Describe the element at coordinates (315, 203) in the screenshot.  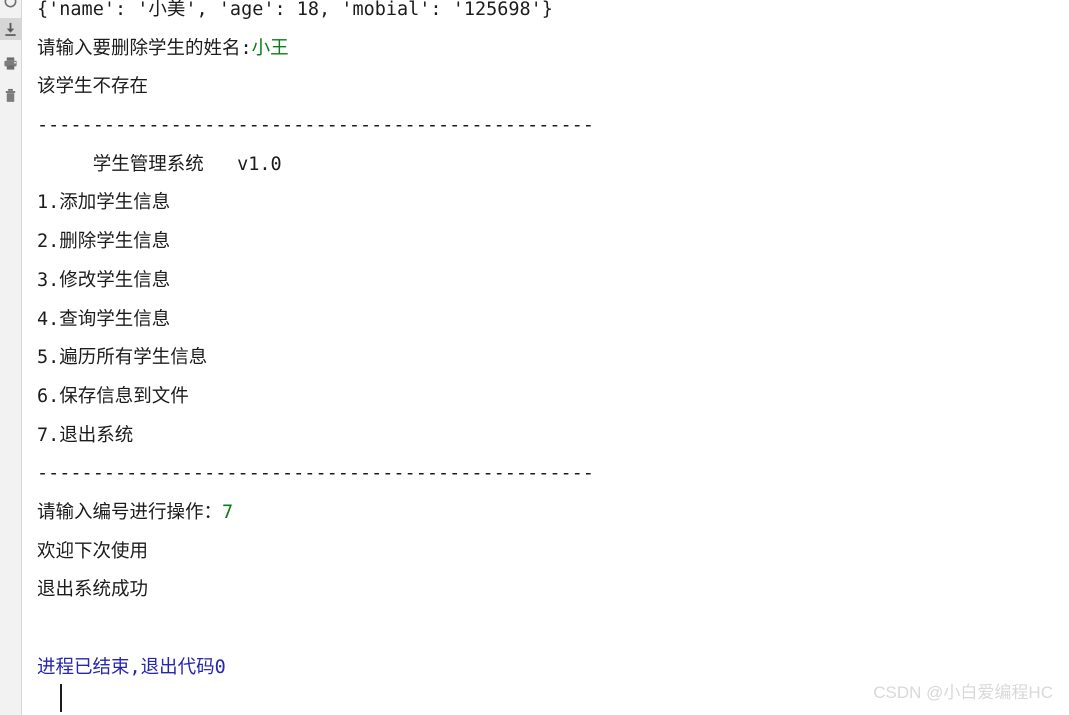
I see `console-line: 1.添加学生信息` at that location.